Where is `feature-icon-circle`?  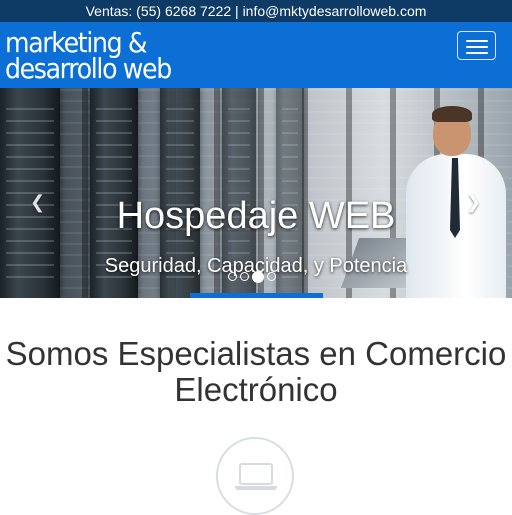 feature-icon-circle is located at coordinates (255, 476).